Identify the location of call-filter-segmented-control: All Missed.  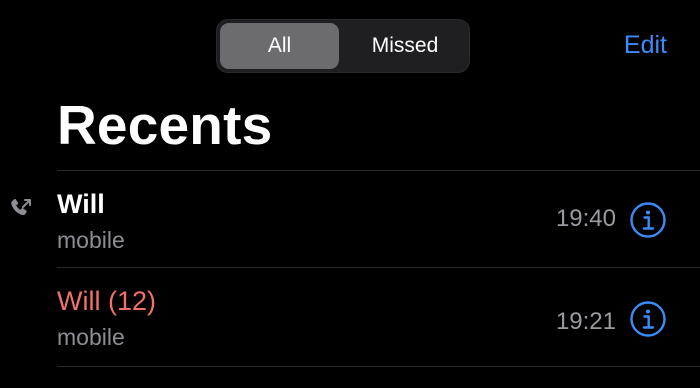
(343, 46).